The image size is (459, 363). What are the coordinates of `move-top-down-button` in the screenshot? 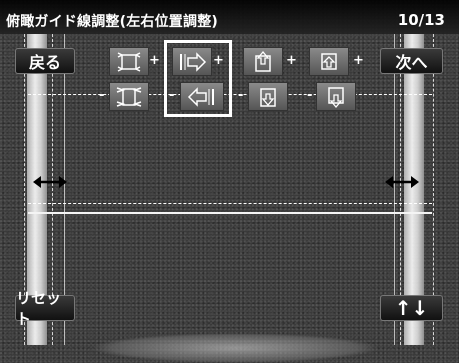 It's located at (268, 96).